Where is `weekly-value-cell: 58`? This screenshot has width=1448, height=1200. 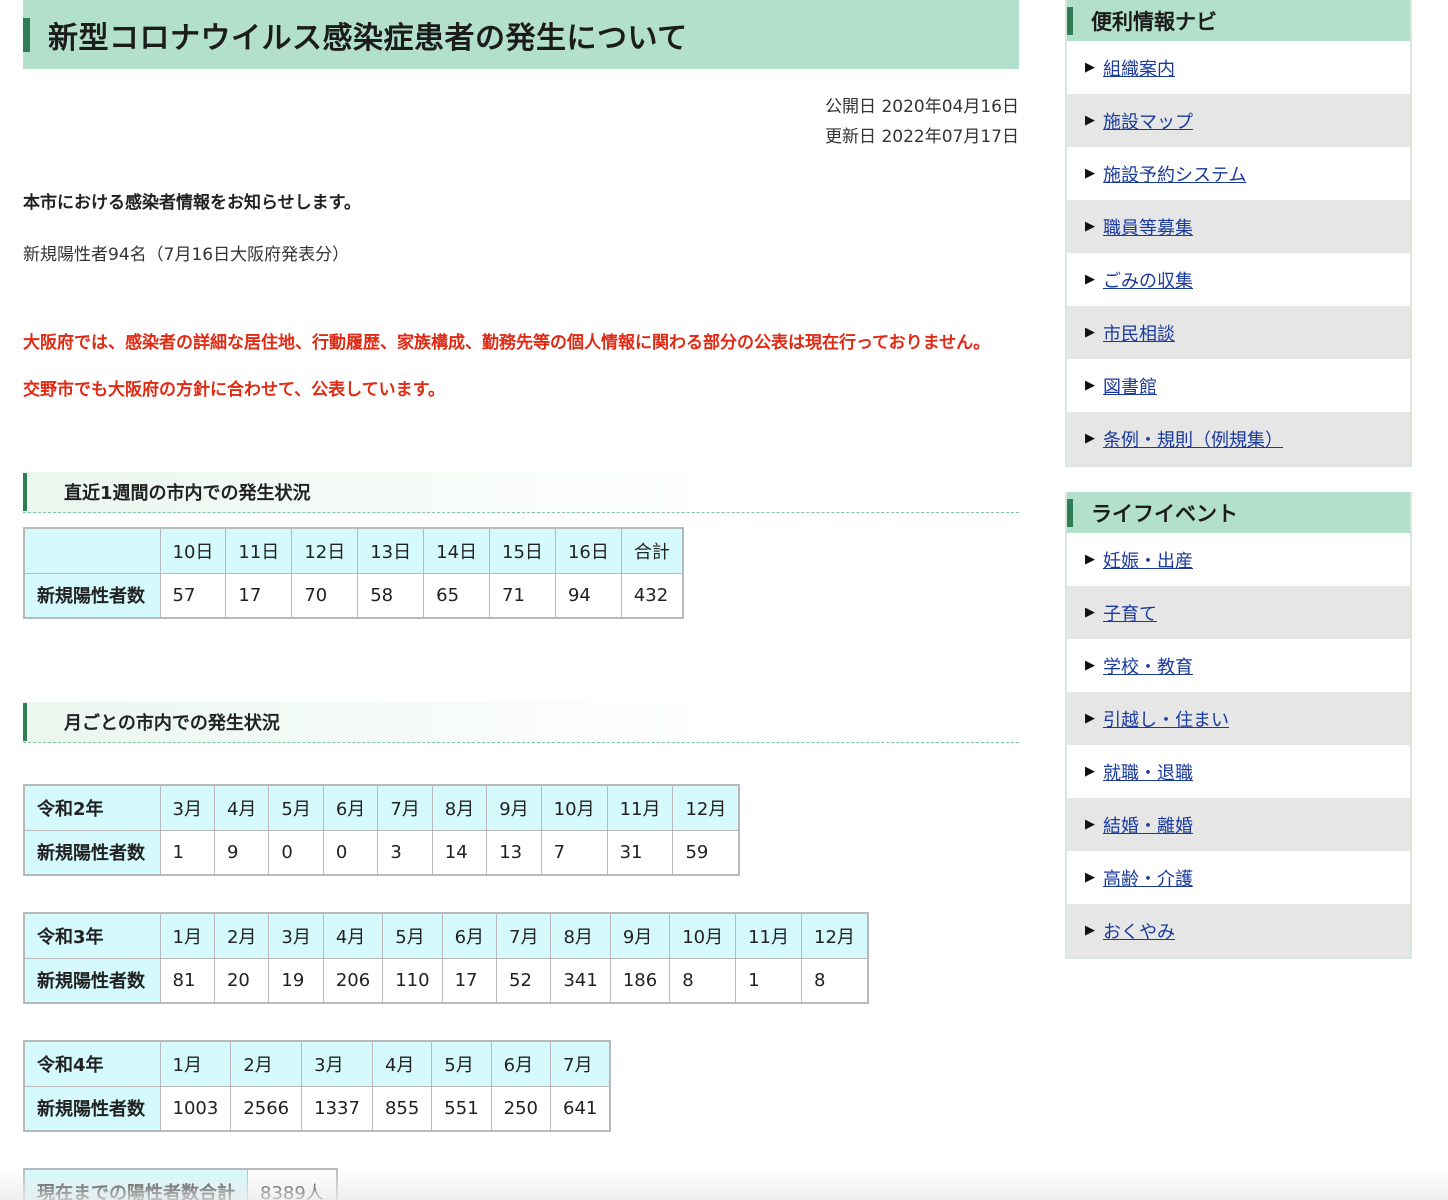
weekly-value-cell: 58 is located at coordinates (391, 595).